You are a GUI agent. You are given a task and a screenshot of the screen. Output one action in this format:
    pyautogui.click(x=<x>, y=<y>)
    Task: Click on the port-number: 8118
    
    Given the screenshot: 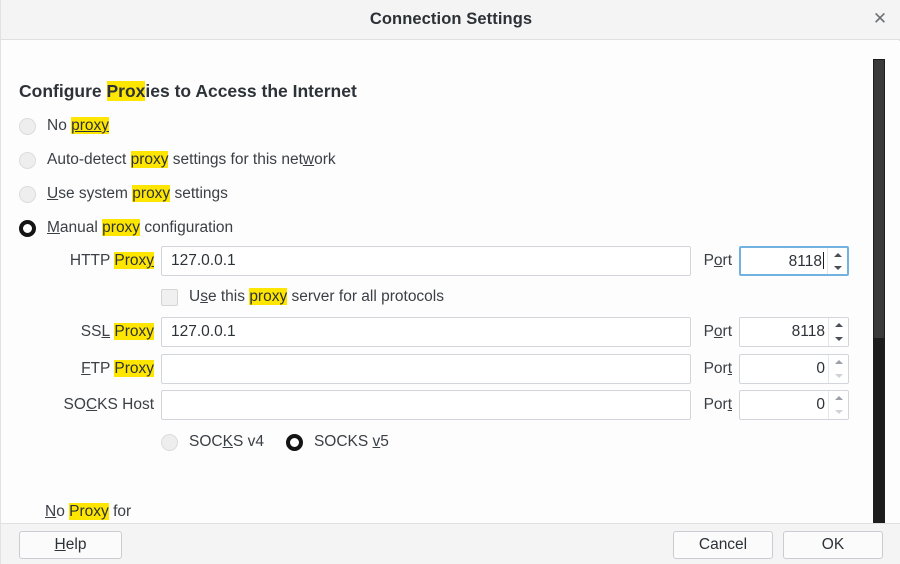 What is the action you would take?
    pyautogui.click(x=805, y=261)
    